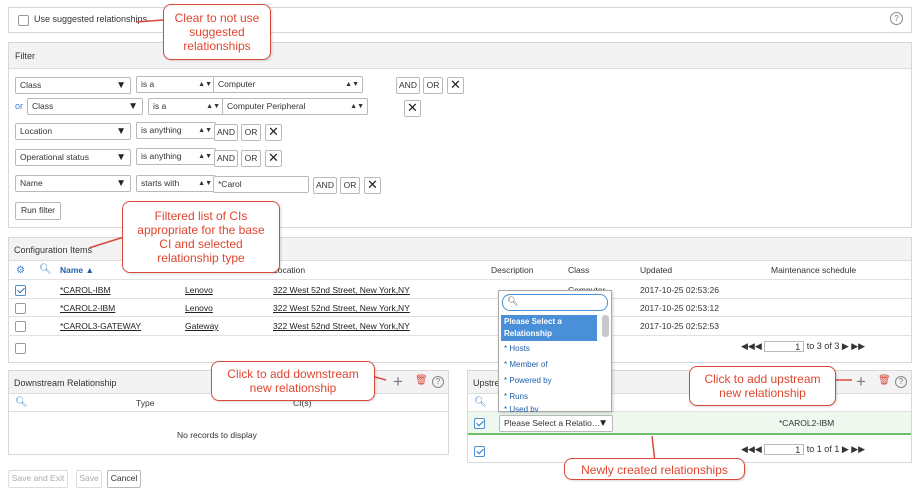  What do you see at coordinates (20, 308) in the screenshot?
I see `ci-row2-checkbox` at bounding box center [20, 308].